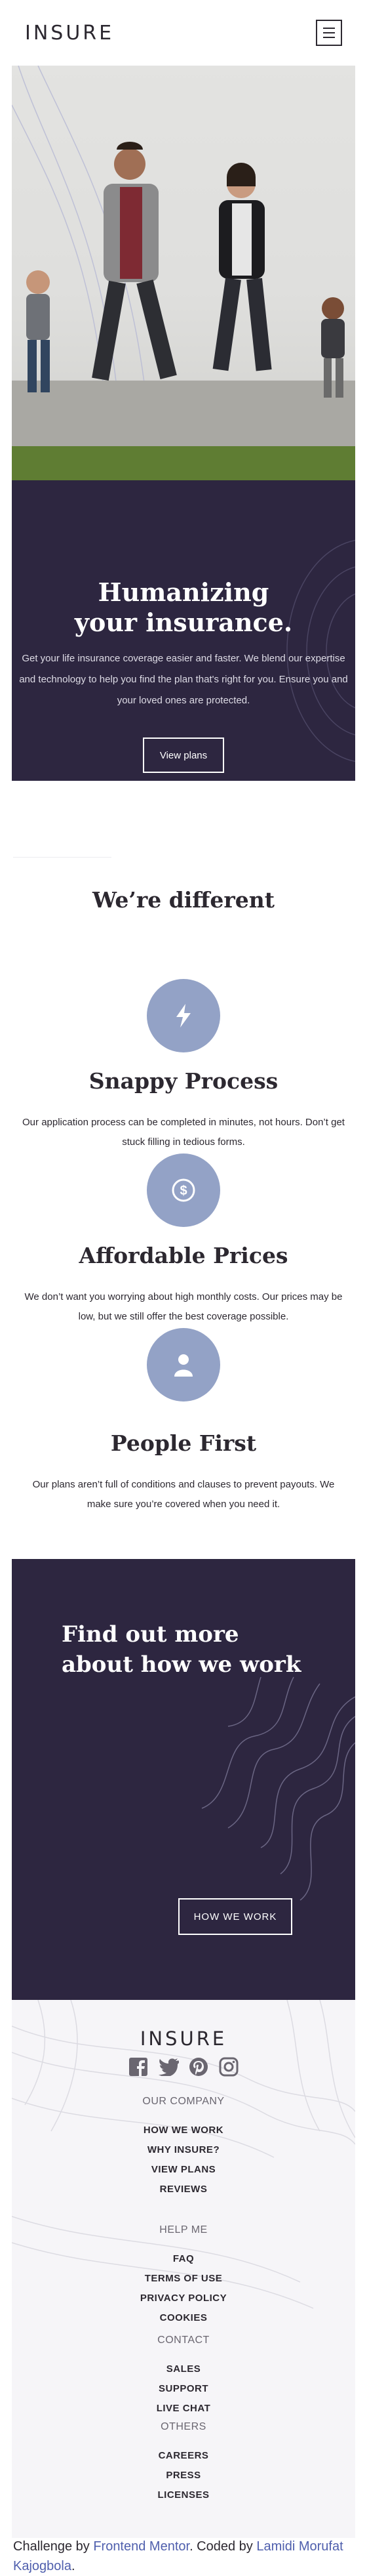  I want to click on feature-title: Snappy Process, so click(183, 1081).